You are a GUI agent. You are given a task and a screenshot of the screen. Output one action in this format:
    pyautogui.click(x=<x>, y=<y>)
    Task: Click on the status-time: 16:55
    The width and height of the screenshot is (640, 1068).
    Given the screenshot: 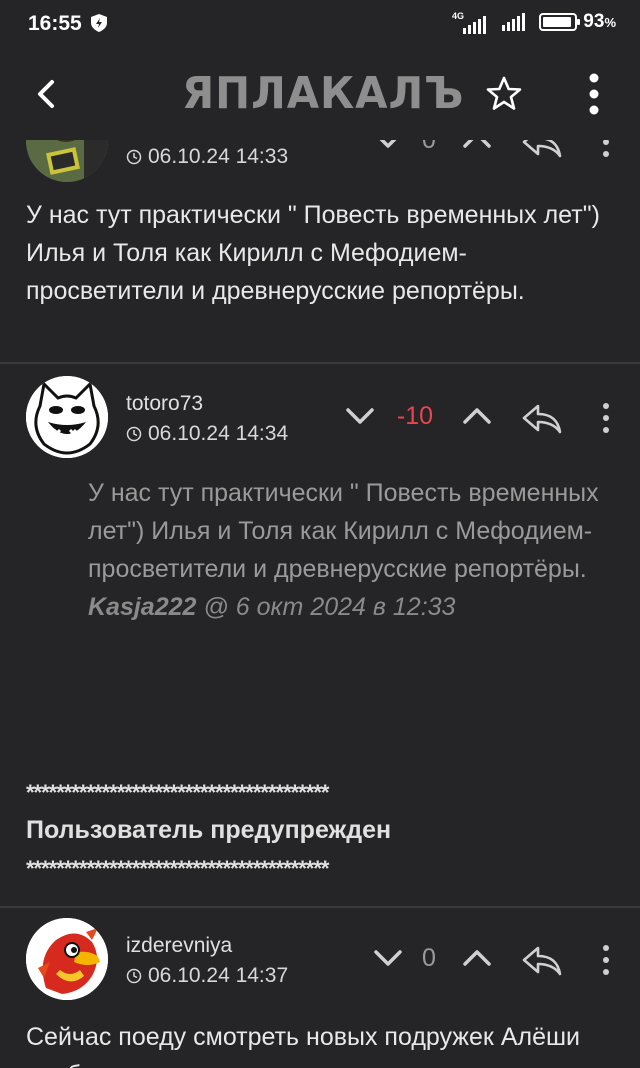 What is the action you would take?
    pyautogui.click(x=55, y=23)
    